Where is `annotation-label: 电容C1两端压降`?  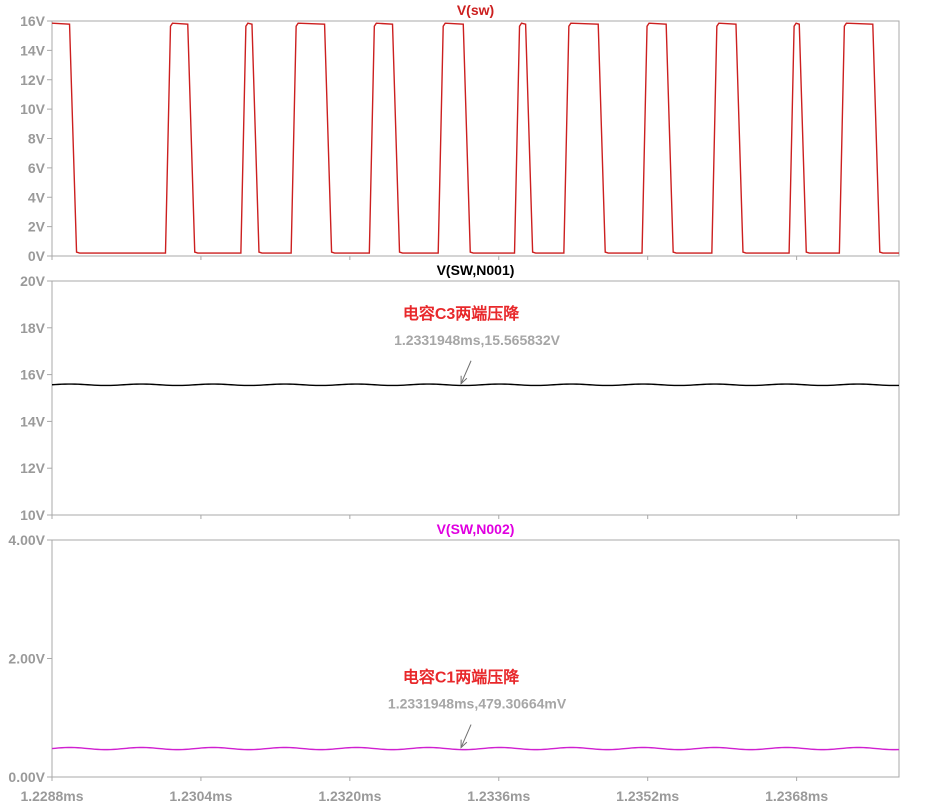
annotation-label: 电容C1两端压降 is located at coordinates (461, 677).